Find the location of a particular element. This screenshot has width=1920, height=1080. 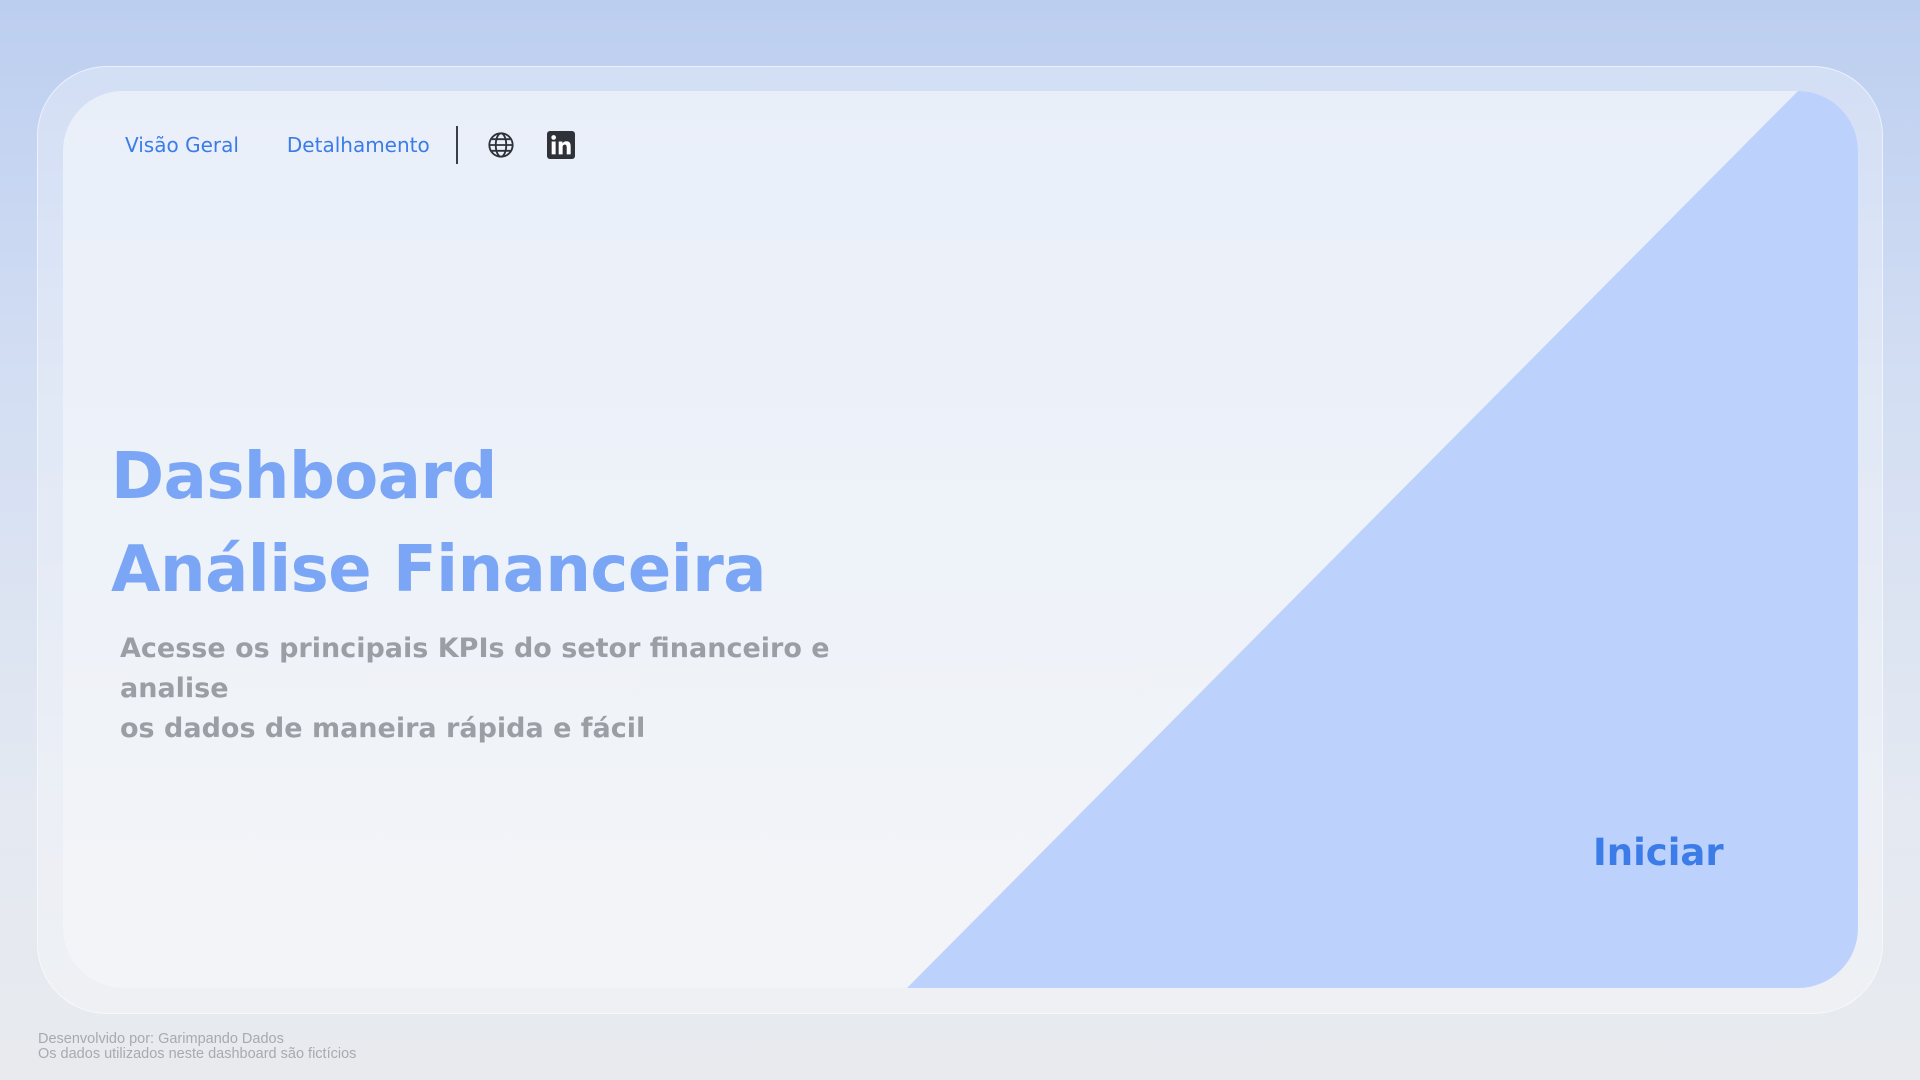

start-button: Iniciar is located at coordinates (1693, 852).